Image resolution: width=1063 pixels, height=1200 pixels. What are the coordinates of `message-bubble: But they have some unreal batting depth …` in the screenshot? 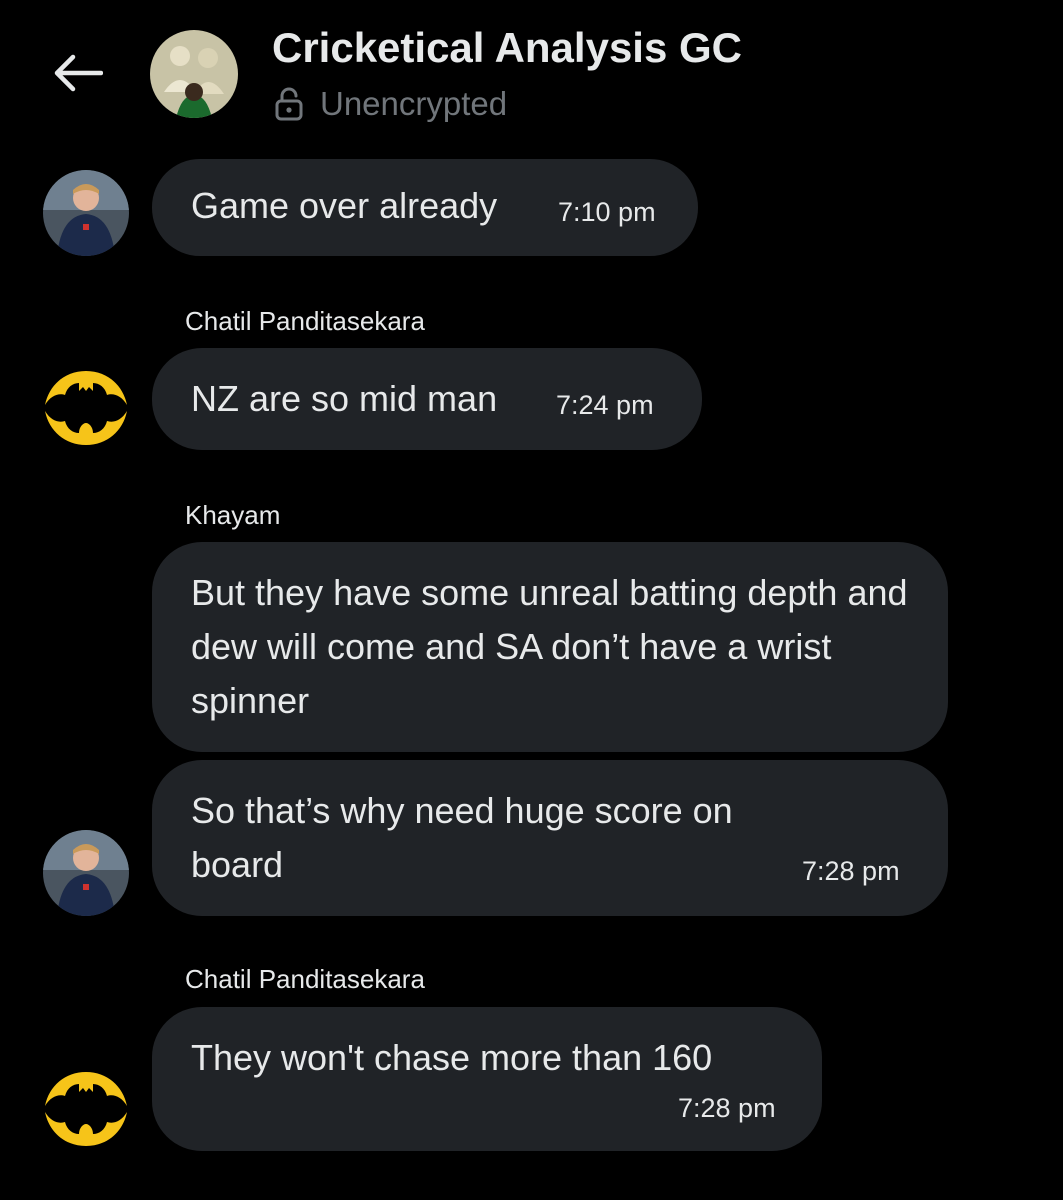 It's located at (550, 647).